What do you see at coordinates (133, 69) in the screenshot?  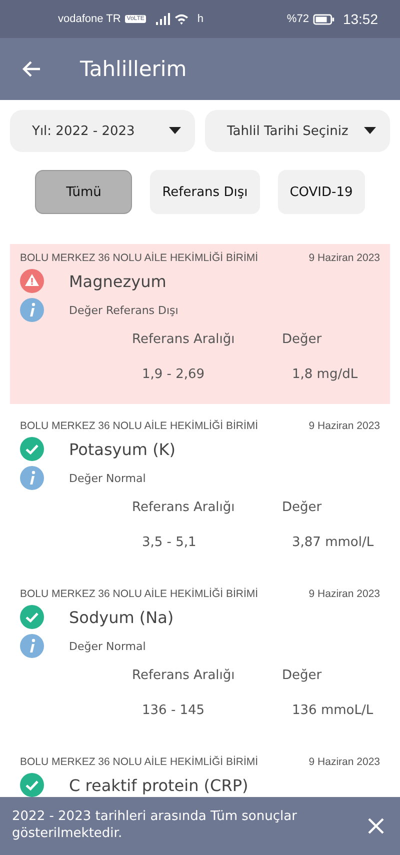 I see `screen-title: Tahlillerim` at bounding box center [133, 69].